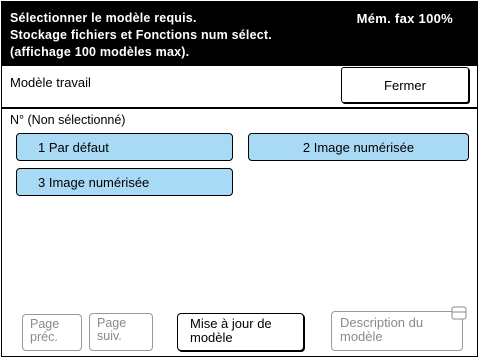 This screenshot has height=359, width=482. Describe the element at coordinates (211, 337) in the screenshot. I see `update-template-label-line-2: modèle` at that location.